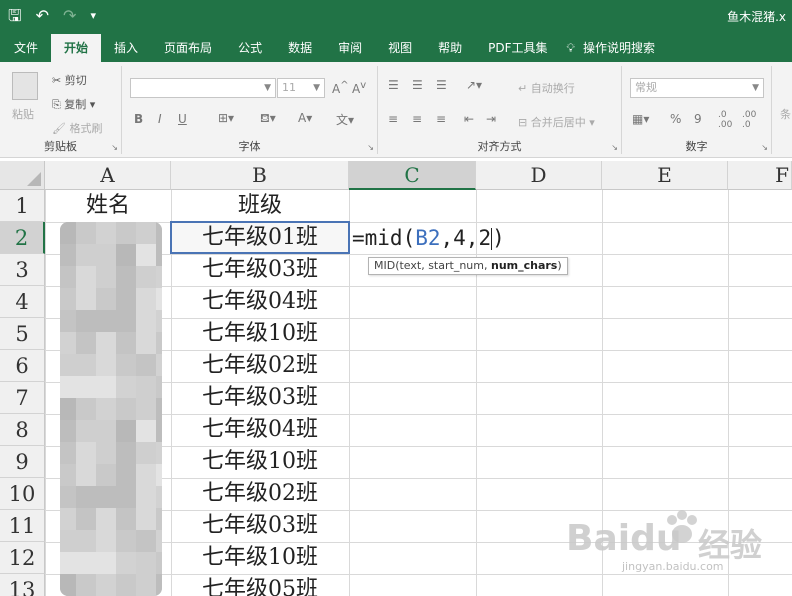 This screenshot has width=792, height=596. What do you see at coordinates (22, 334) in the screenshot?
I see `row-header-5: 5` at bounding box center [22, 334].